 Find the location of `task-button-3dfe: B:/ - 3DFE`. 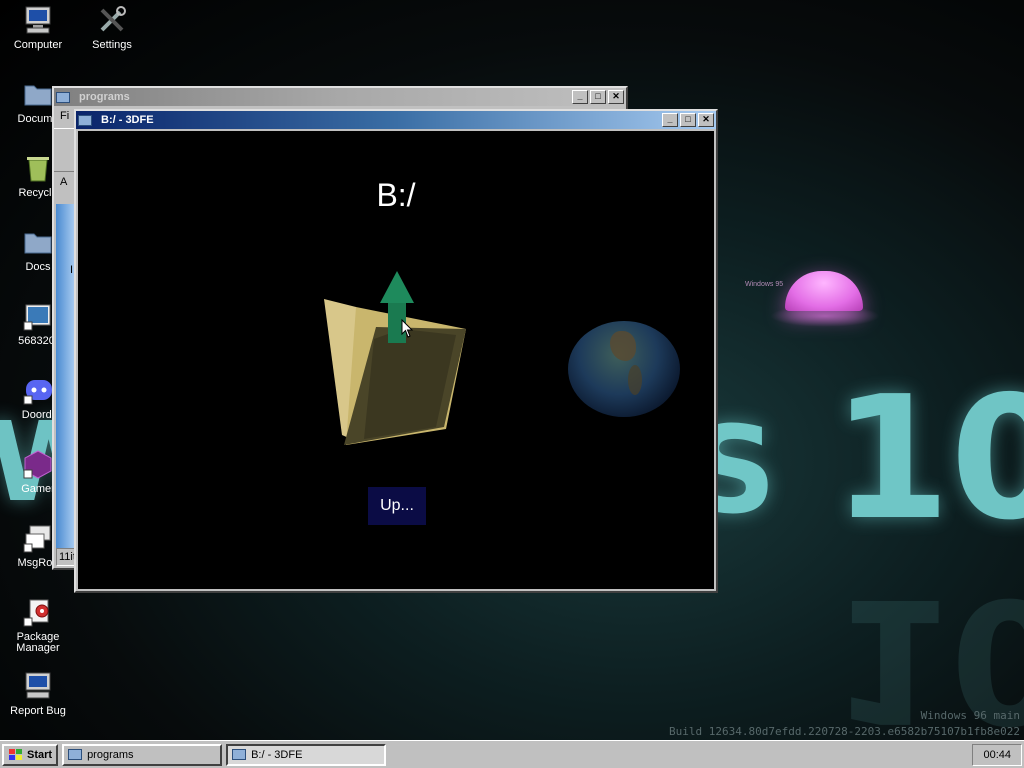

task-button-3dfe: B:/ - 3DFE is located at coordinates (306, 754).